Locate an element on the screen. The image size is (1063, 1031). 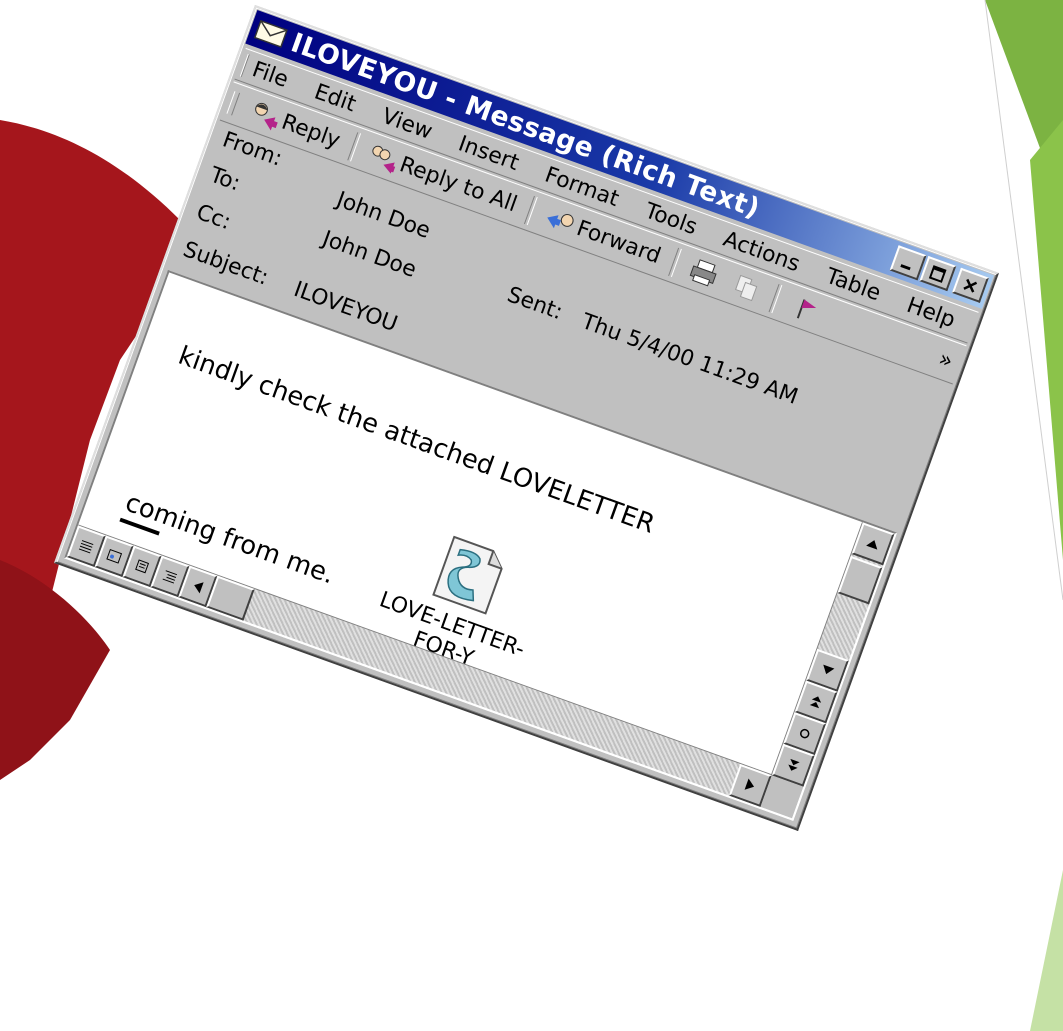
more-button: » is located at coordinates (945, 360).